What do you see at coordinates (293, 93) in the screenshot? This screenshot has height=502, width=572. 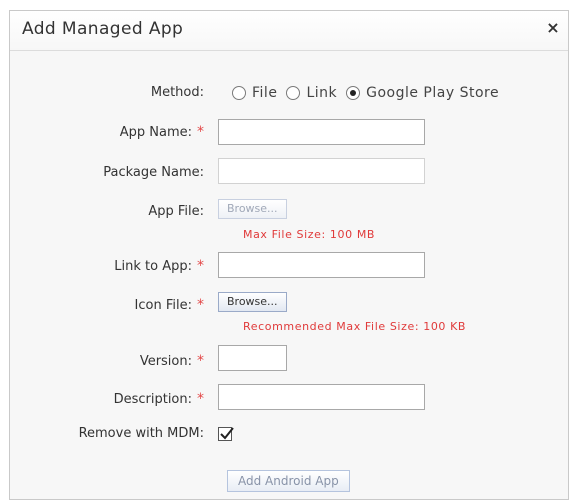 I see `method-link-radio` at bounding box center [293, 93].